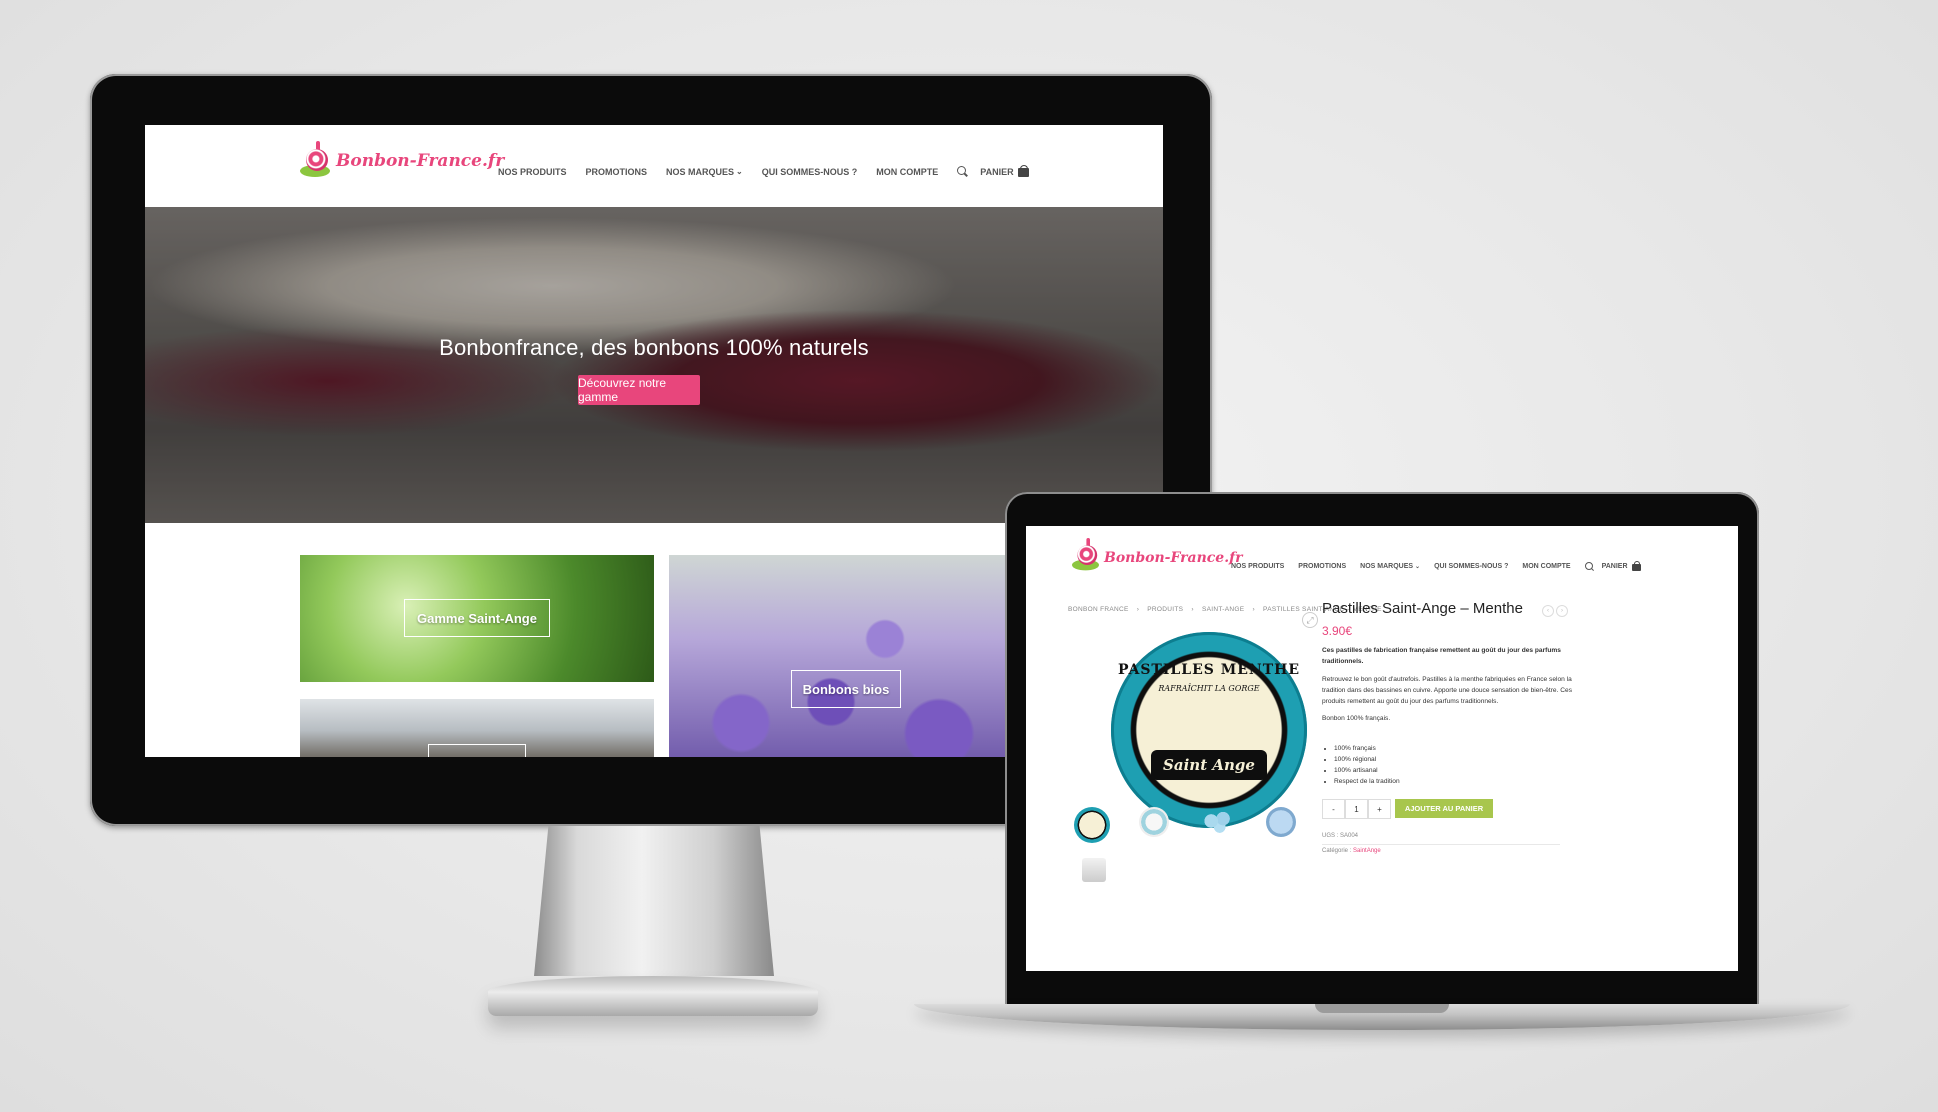 This screenshot has height=1112, width=1938. What do you see at coordinates (1548, 611) in the screenshot?
I see `prev-product-icon: ‹` at bounding box center [1548, 611].